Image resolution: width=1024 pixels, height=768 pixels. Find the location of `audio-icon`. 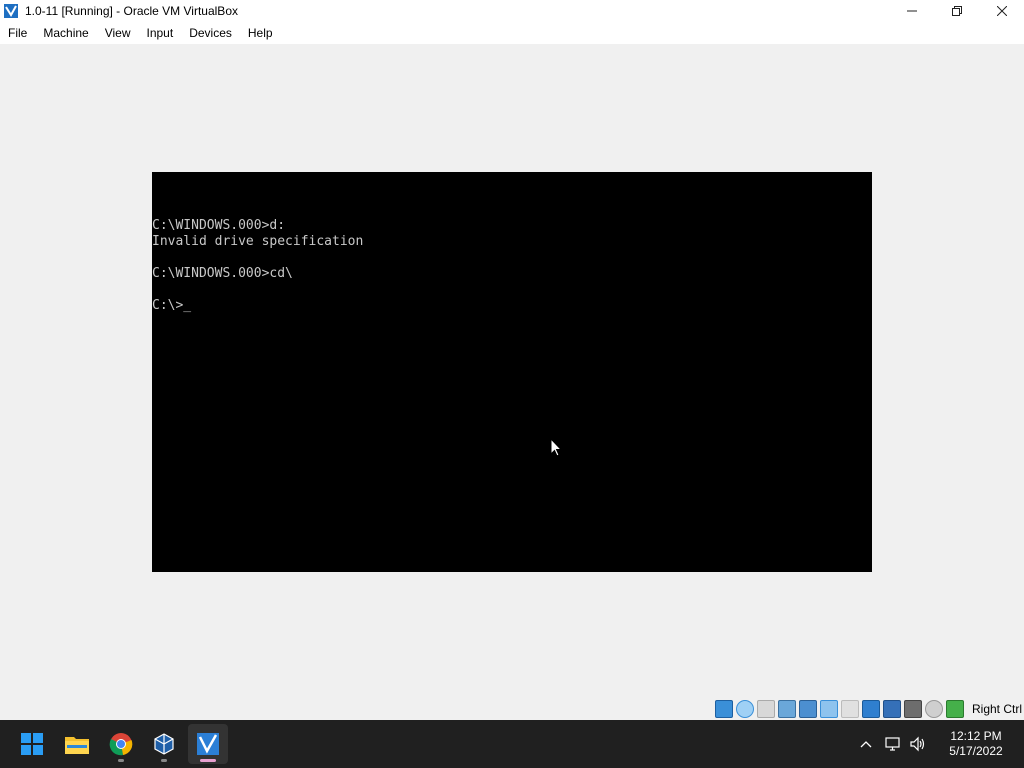

audio-icon is located at coordinates (786, 709).